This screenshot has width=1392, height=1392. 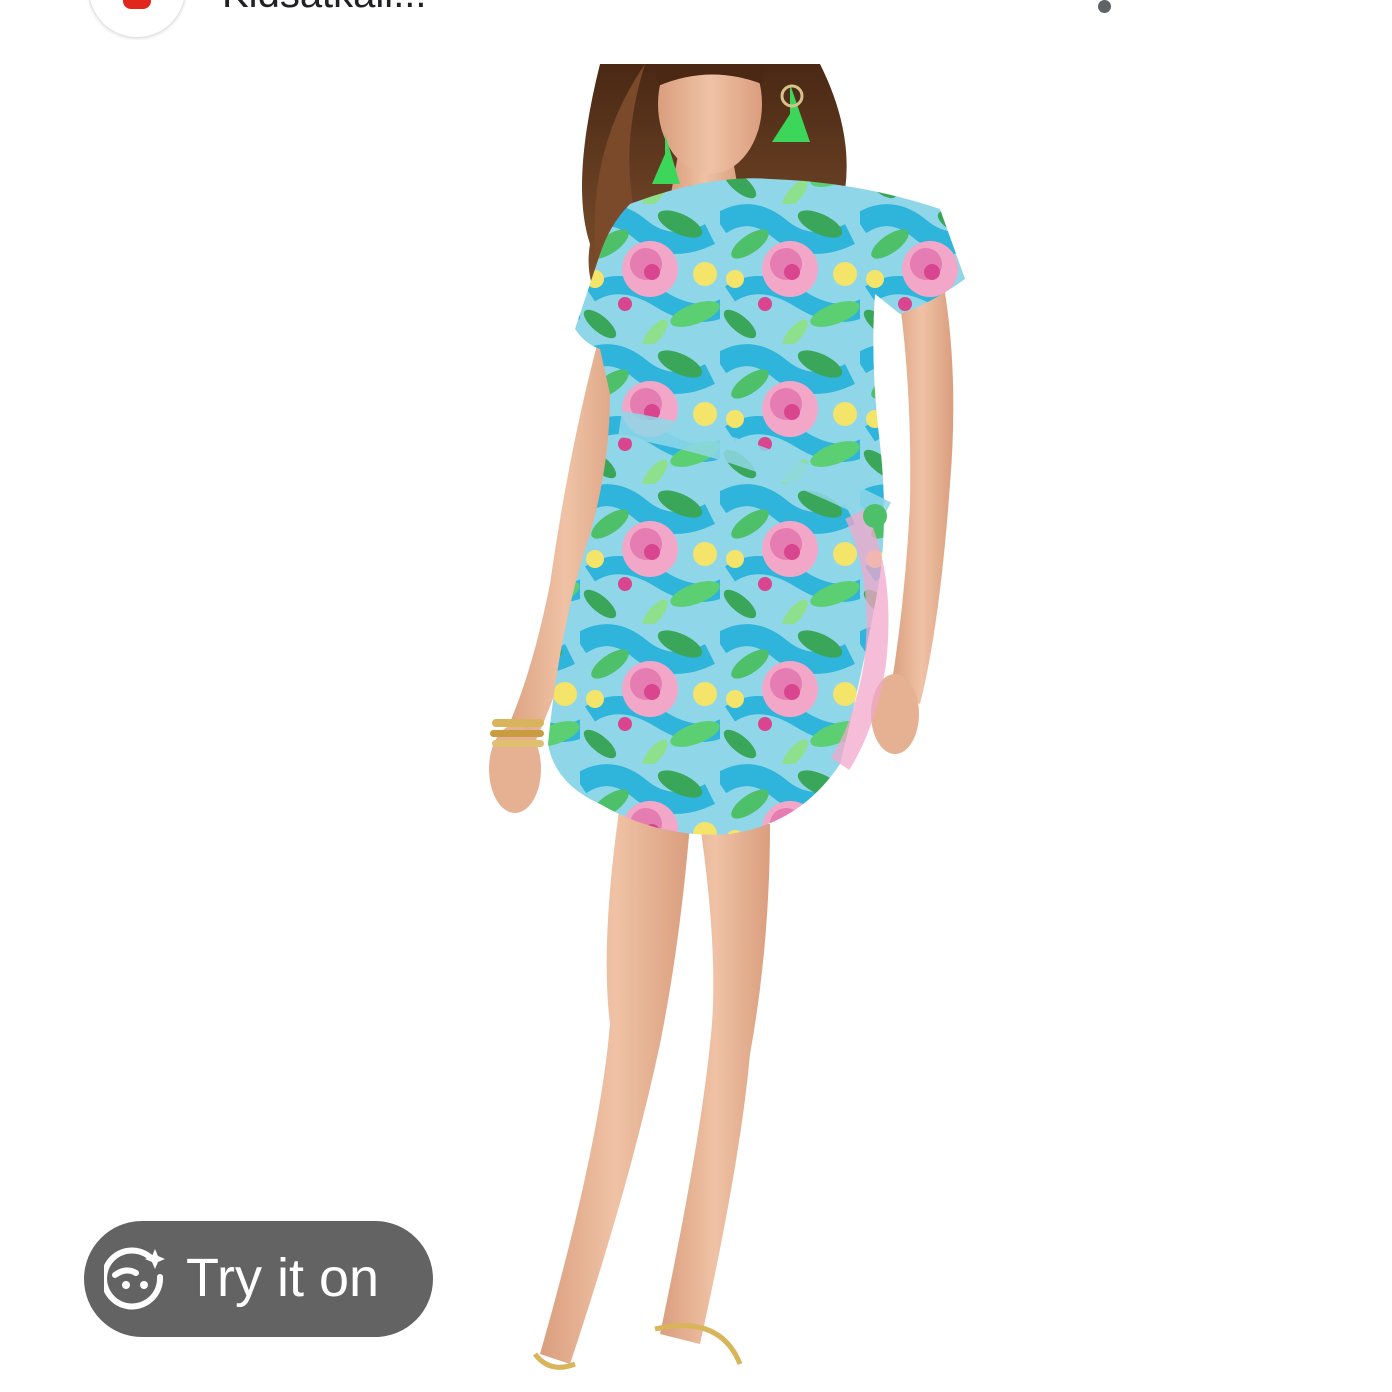 What do you see at coordinates (134, 1279) in the screenshot?
I see `face-sparkle-icon` at bounding box center [134, 1279].